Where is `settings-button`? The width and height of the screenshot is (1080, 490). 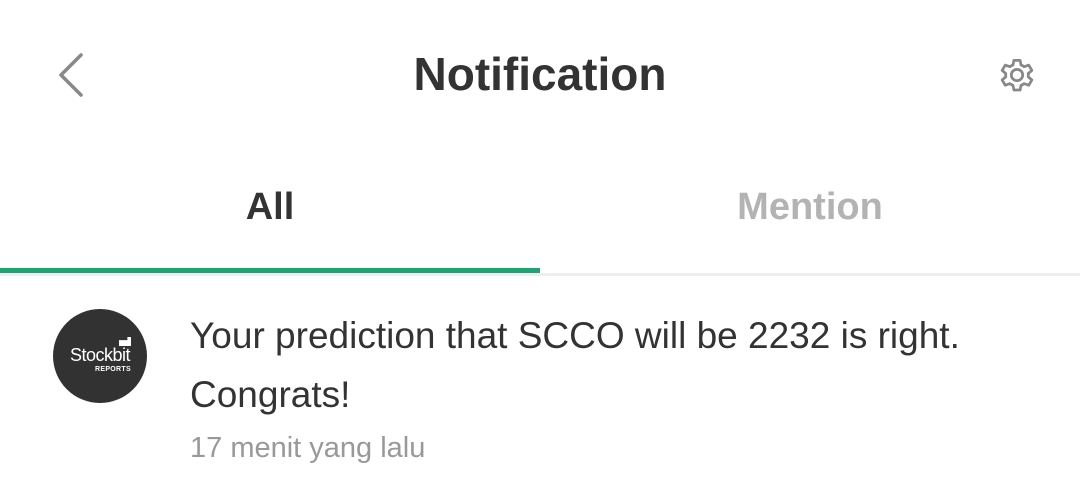
settings-button is located at coordinates (1017, 75).